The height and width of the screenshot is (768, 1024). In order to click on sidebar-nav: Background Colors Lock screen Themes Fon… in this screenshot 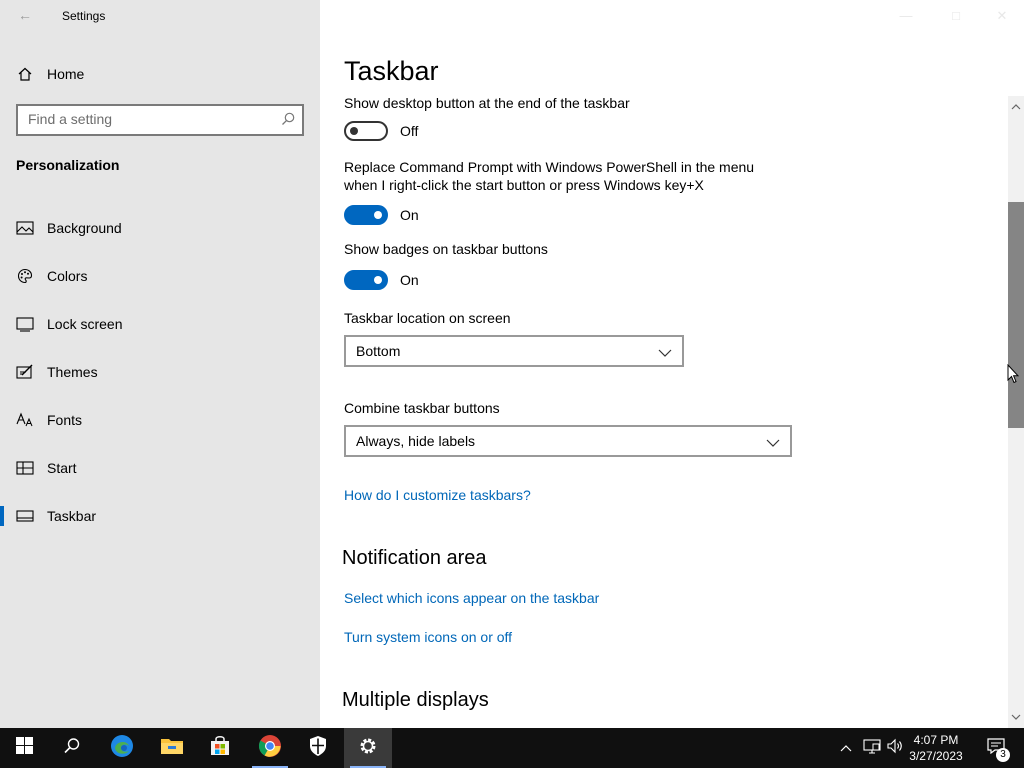, I will do `click(160, 372)`.